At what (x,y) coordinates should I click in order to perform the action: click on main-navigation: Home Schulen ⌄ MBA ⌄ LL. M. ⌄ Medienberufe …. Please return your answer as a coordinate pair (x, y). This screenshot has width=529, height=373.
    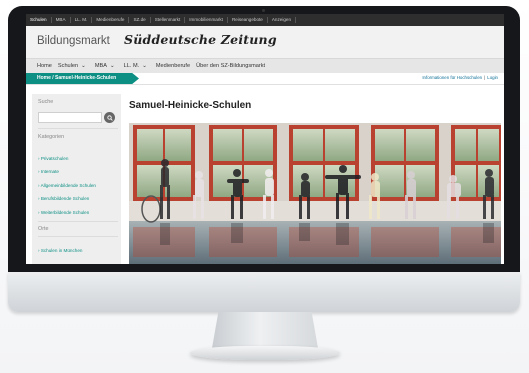
    Looking at the image, I should click on (265, 65).